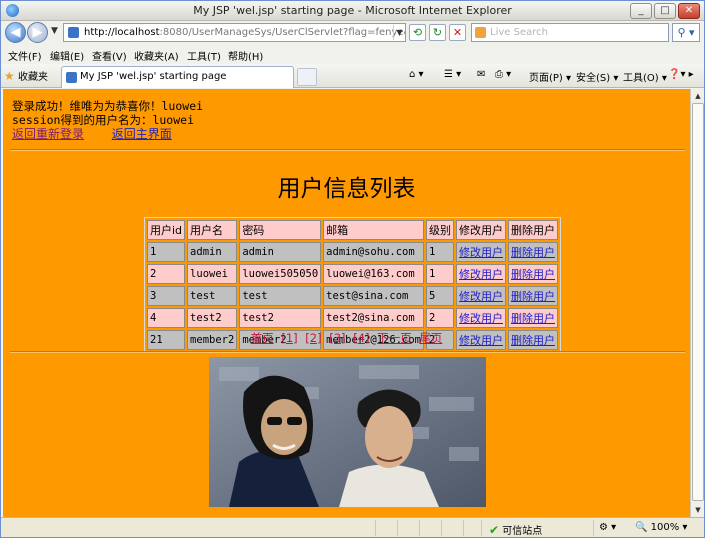 The image size is (705, 538). Describe the element at coordinates (108, 106) in the screenshot. I see `welcome-text: 登录成功！维唯为为恭喜你！luowei` at that location.